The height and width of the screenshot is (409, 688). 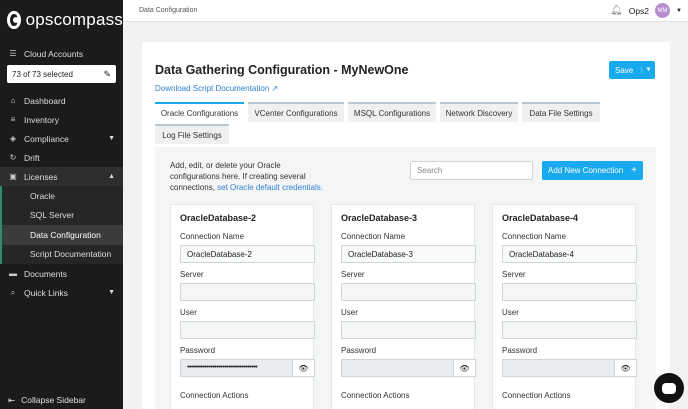 I want to click on chevron-up-icon: ▲, so click(x=111, y=176).